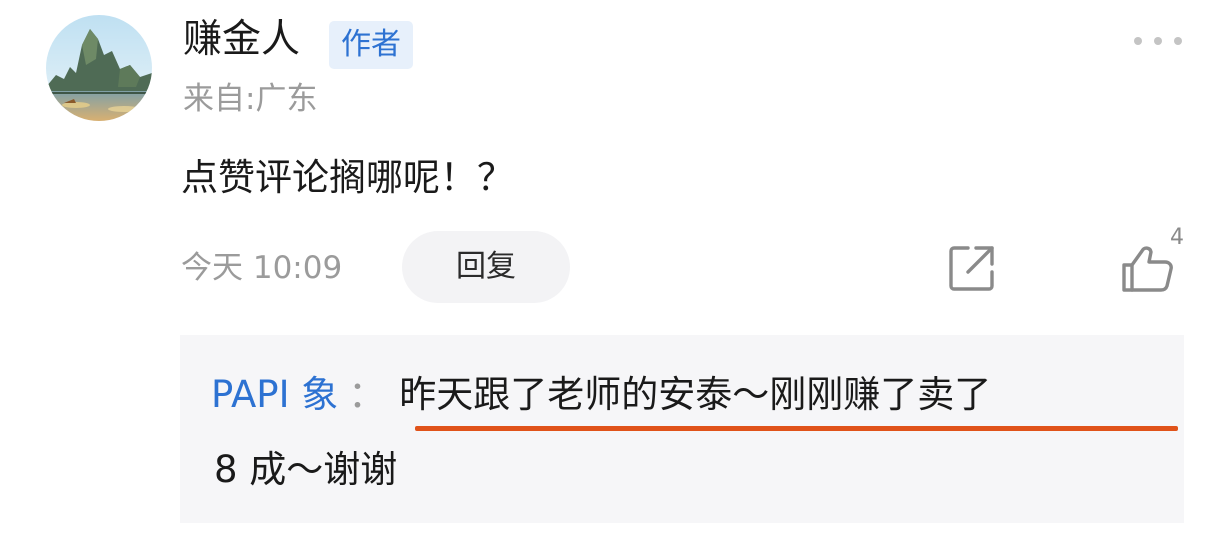 The height and width of the screenshot is (554, 1230). I want to click on more-dots-icon, so click(1158, 41).